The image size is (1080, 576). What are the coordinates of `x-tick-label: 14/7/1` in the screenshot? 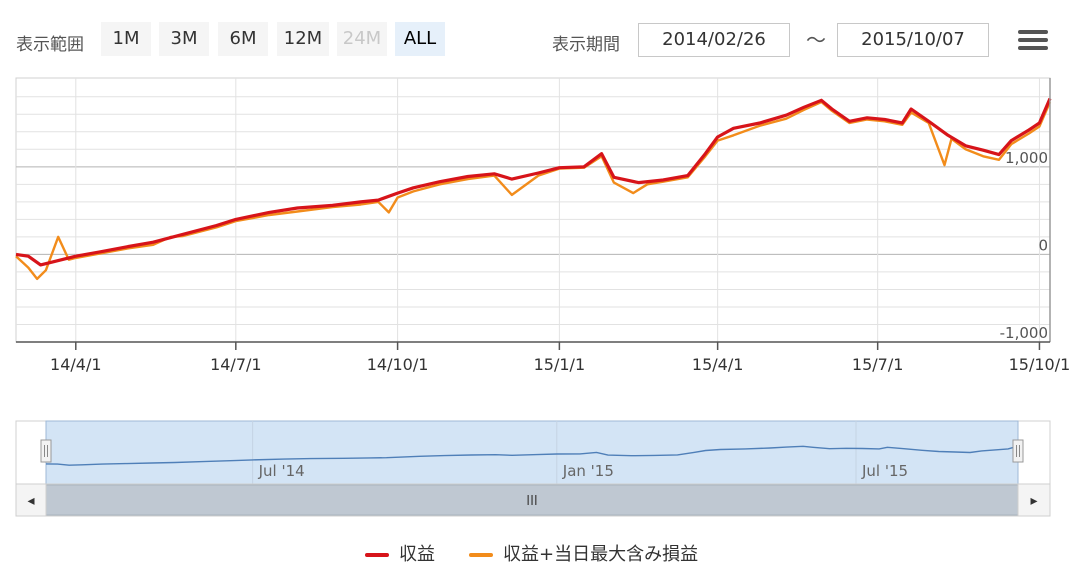 It's located at (236, 364).